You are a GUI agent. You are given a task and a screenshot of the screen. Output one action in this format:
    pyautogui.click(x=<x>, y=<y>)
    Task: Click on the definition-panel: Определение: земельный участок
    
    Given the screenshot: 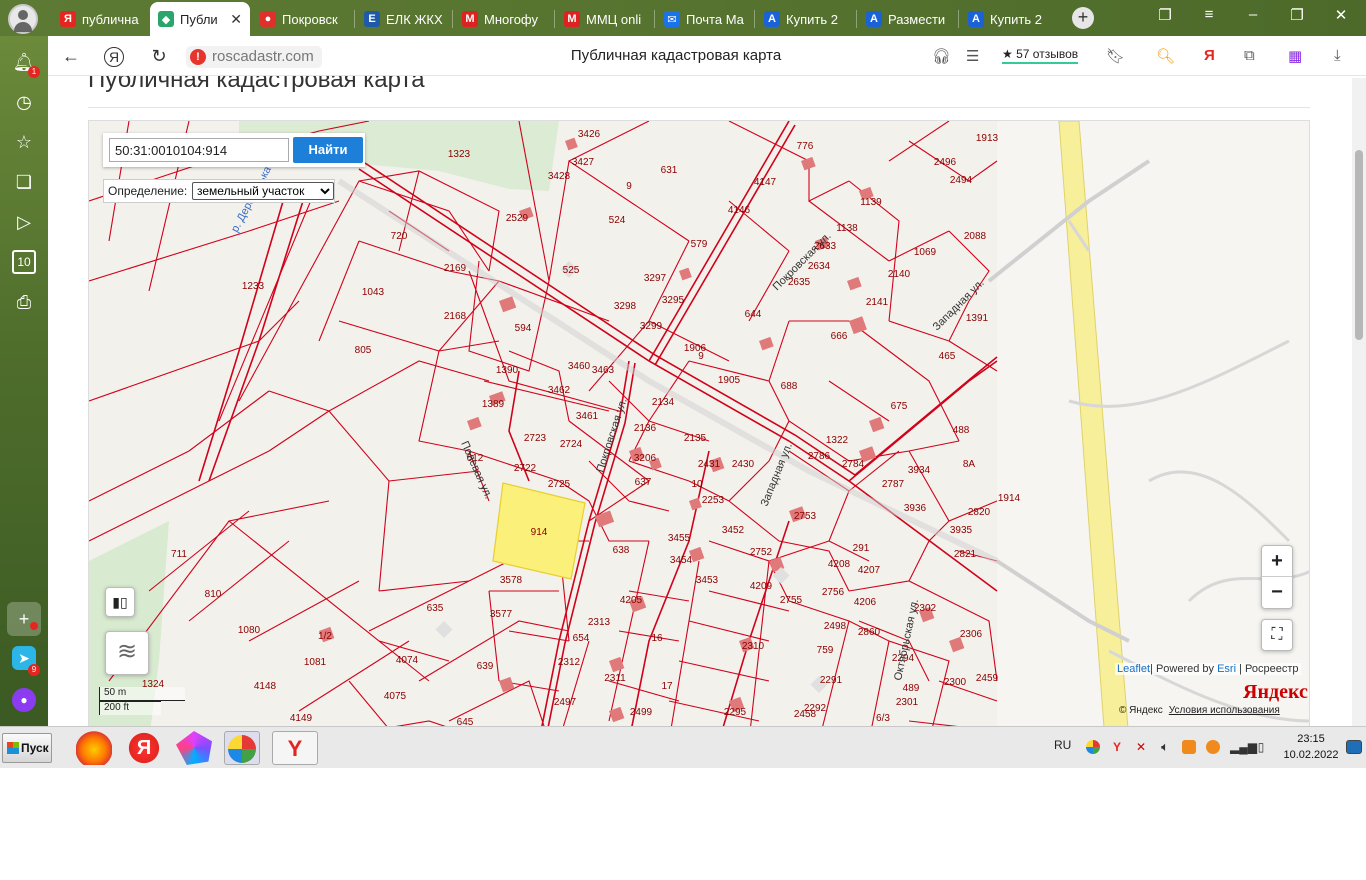 What is the action you would take?
    pyautogui.click(x=219, y=191)
    